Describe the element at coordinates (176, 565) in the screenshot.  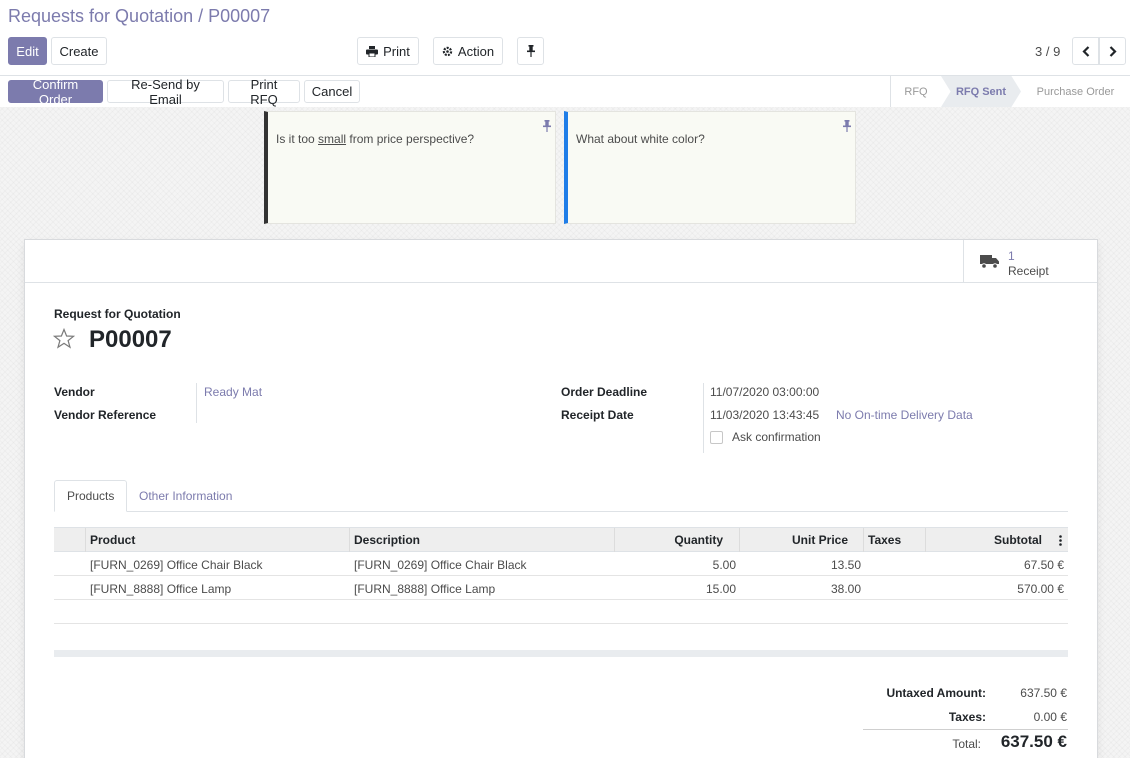
I see `cell-product: [FURN_0269] Office Chair Black` at that location.